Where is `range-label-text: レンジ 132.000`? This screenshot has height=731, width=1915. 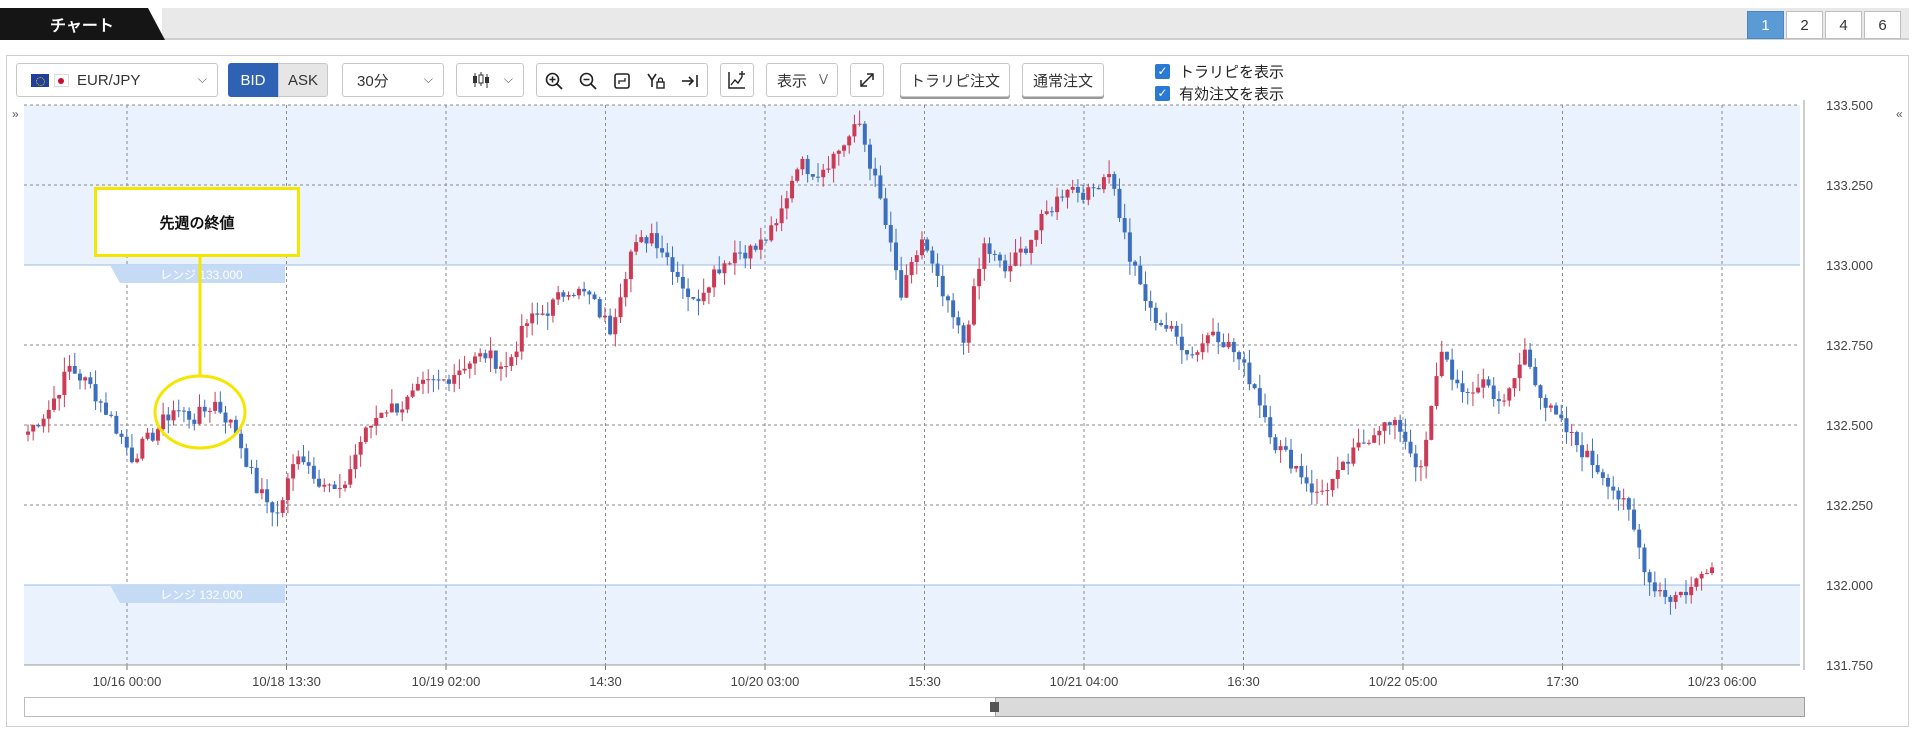
range-label-text: レンジ 132.000 is located at coordinates (201, 595).